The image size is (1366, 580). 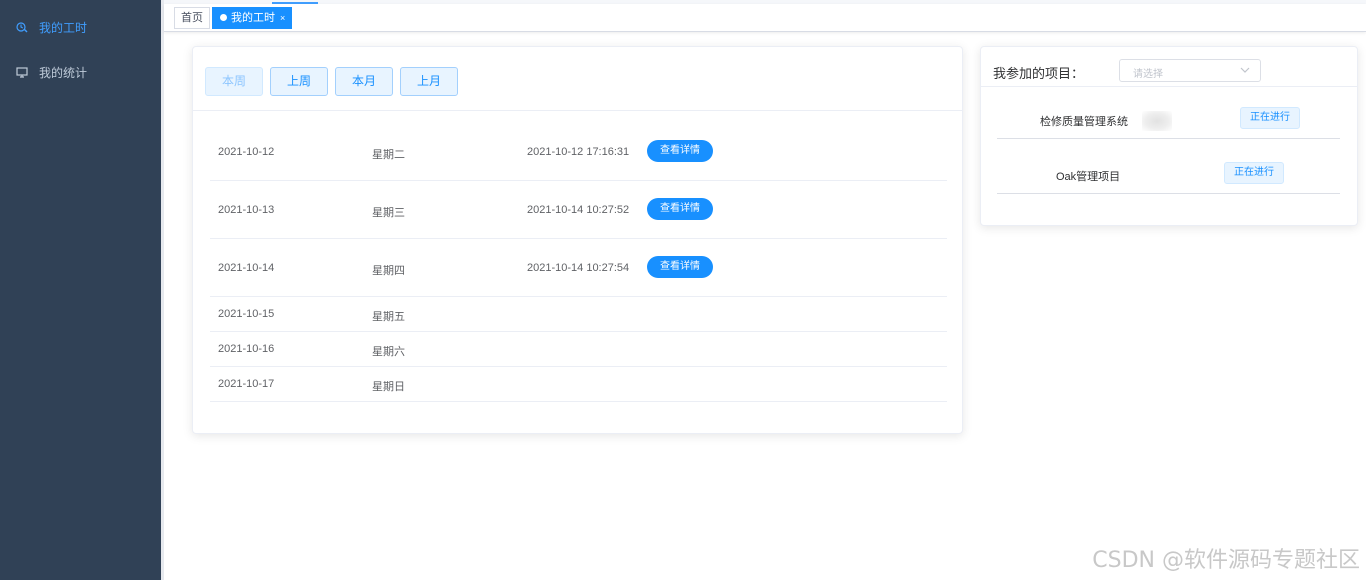 I want to click on active-dot-icon, so click(x=223, y=17).